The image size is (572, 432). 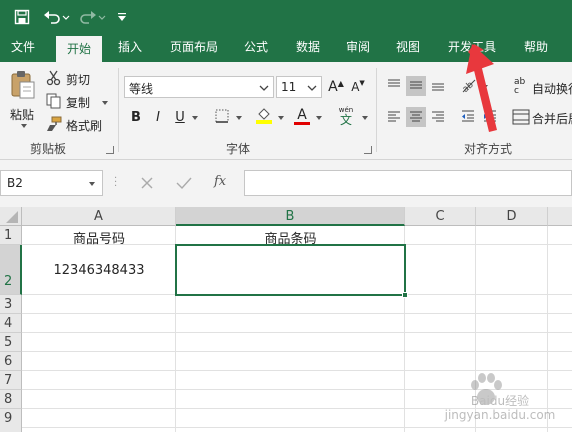 What do you see at coordinates (500, 408) in the screenshot?
I see `watermark-text: Baidu经验 jingyan.baidu.com` at bounding box center [500, 408].